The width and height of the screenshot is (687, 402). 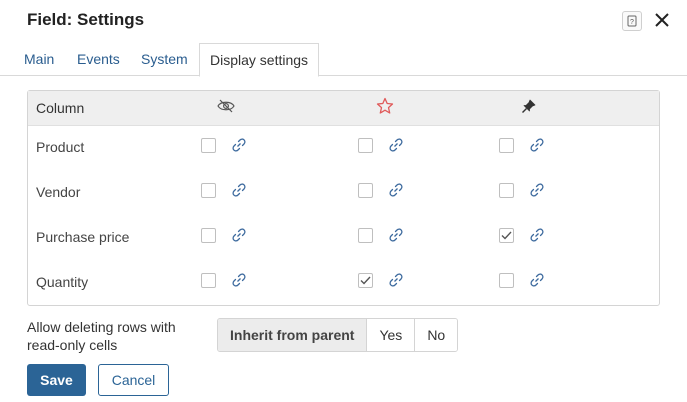 I want to click on help-icon: ?, so click(x=632, y=21).